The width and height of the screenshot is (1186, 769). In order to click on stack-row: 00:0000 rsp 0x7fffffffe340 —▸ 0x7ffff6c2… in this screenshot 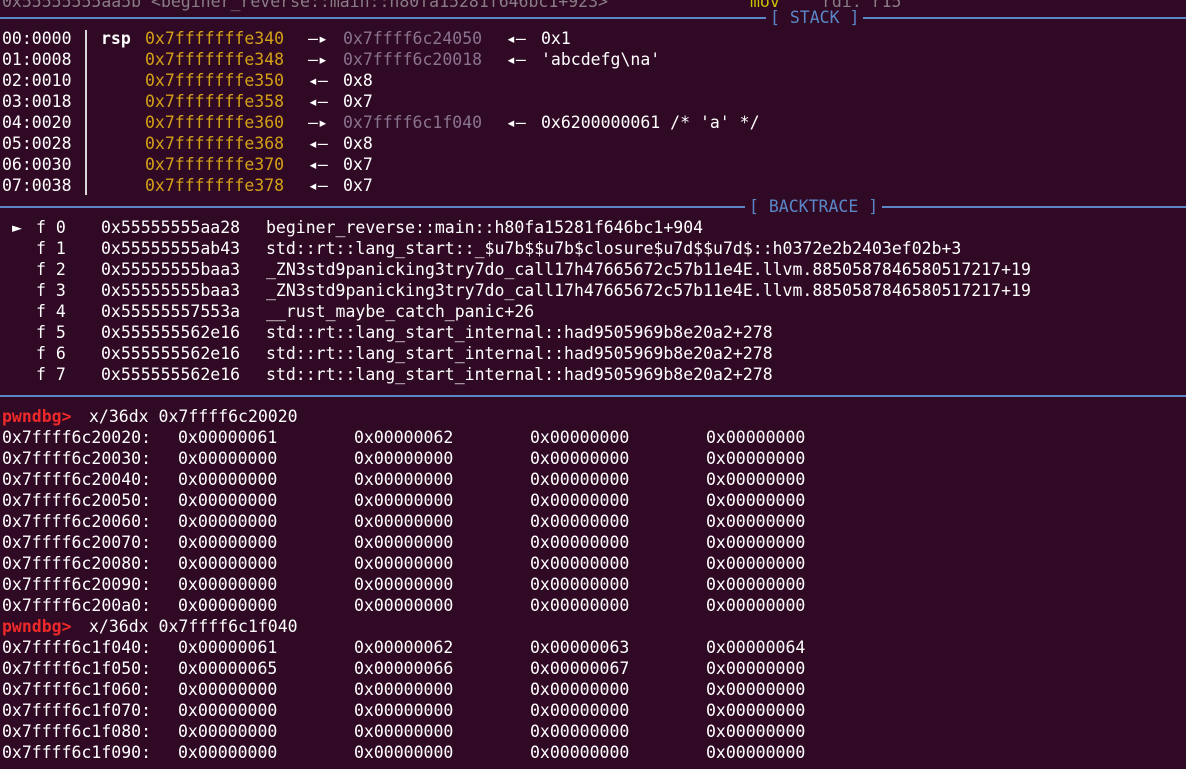, I will do `click(286, 38)`.